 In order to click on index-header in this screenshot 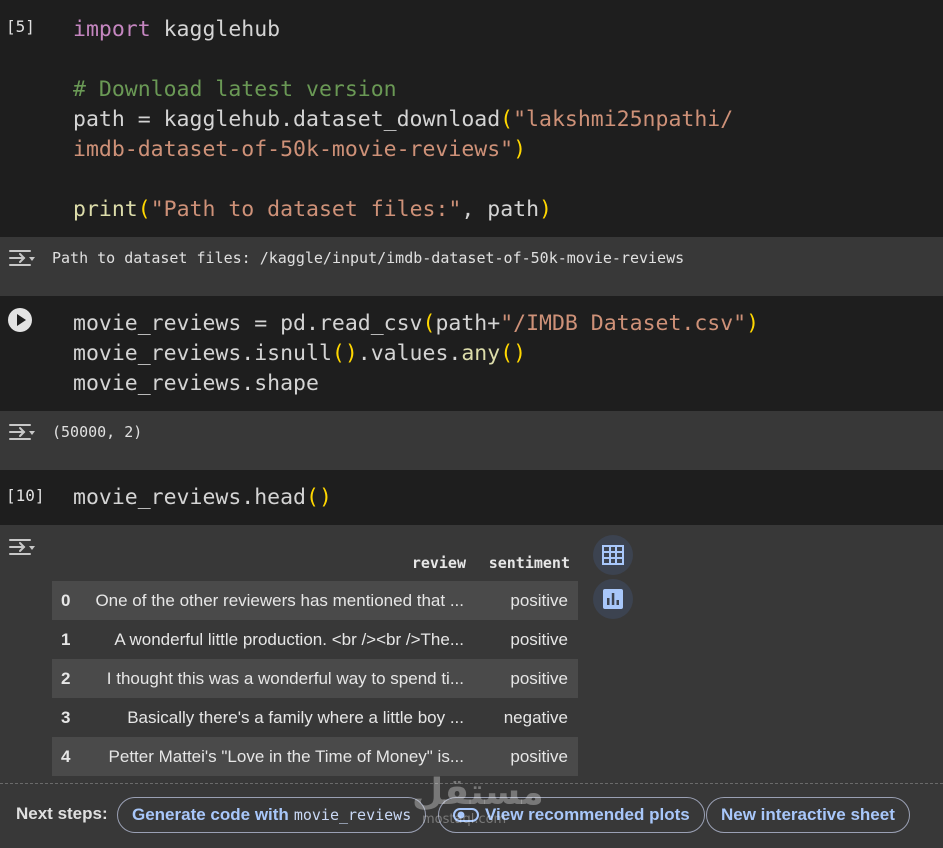, I will do `click(68, 563)`.